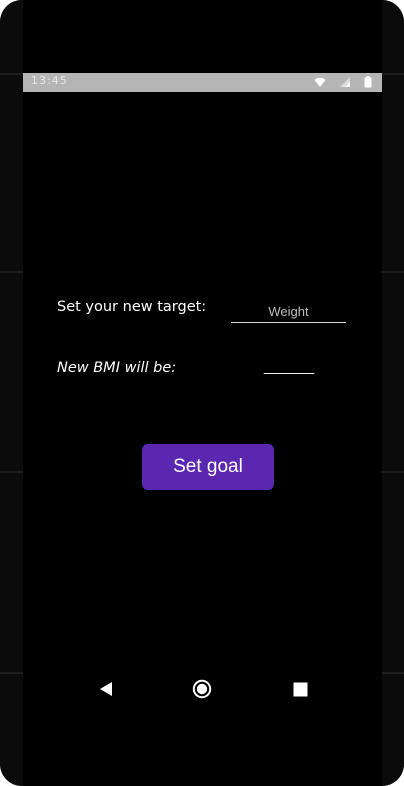 The image size is (404, 786). I want to click on device-right-bezel, so click(393, 393).